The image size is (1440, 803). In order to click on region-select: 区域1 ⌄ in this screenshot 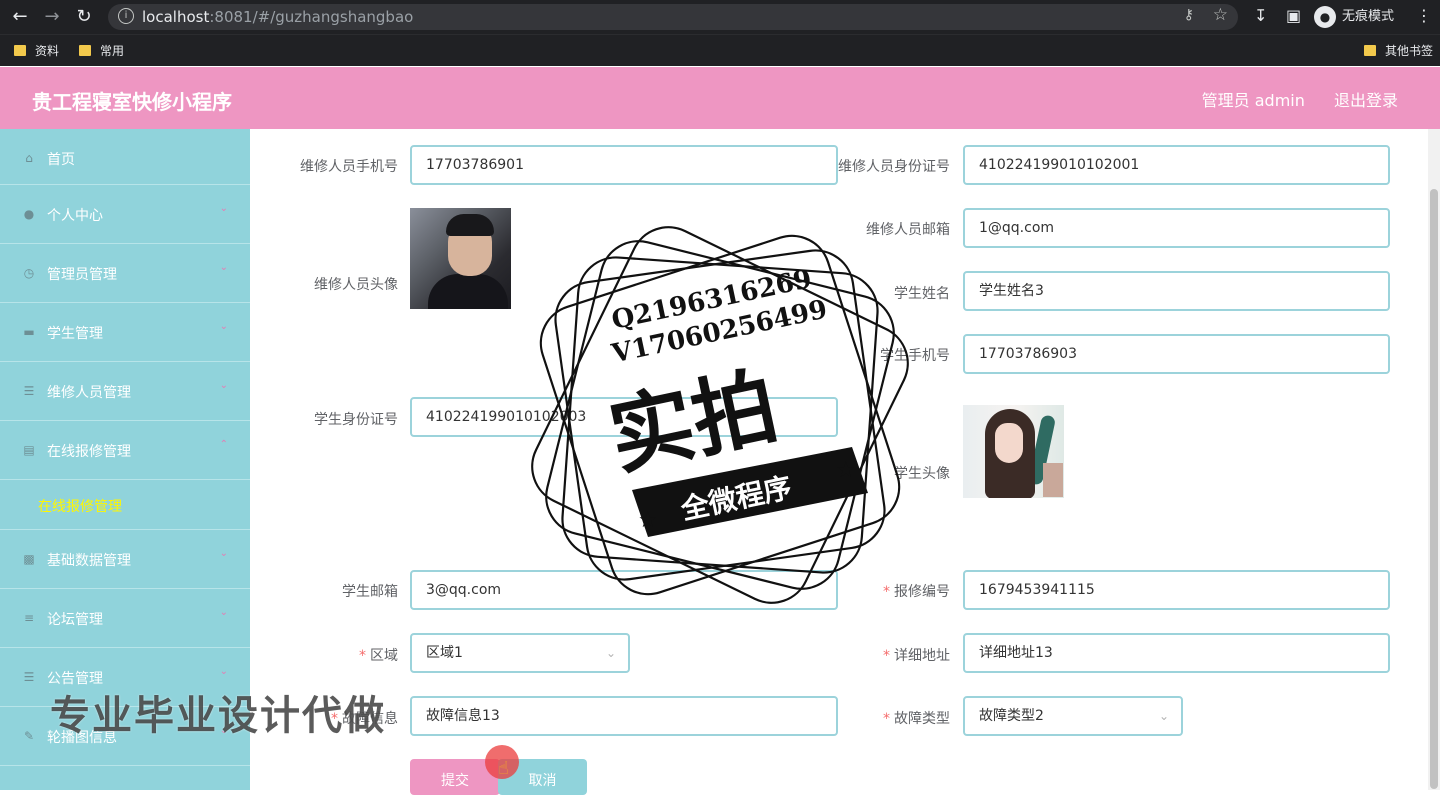, I will do `click(520, 653)`.